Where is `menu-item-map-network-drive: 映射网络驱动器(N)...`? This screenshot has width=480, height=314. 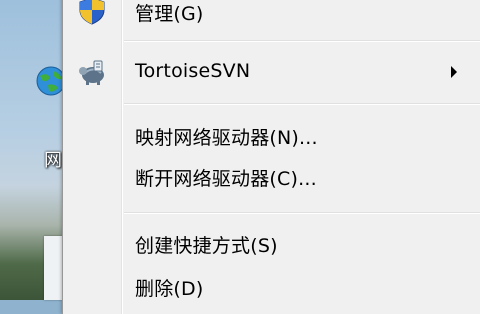
menu-item-map-network-drive: 映射网络驱动器(N)... is located at coordinates (271, 135).